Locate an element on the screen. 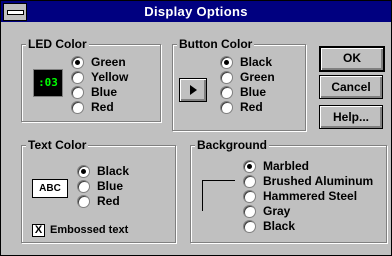  background-option-label: Marbled is located at coordinates (286, 166).